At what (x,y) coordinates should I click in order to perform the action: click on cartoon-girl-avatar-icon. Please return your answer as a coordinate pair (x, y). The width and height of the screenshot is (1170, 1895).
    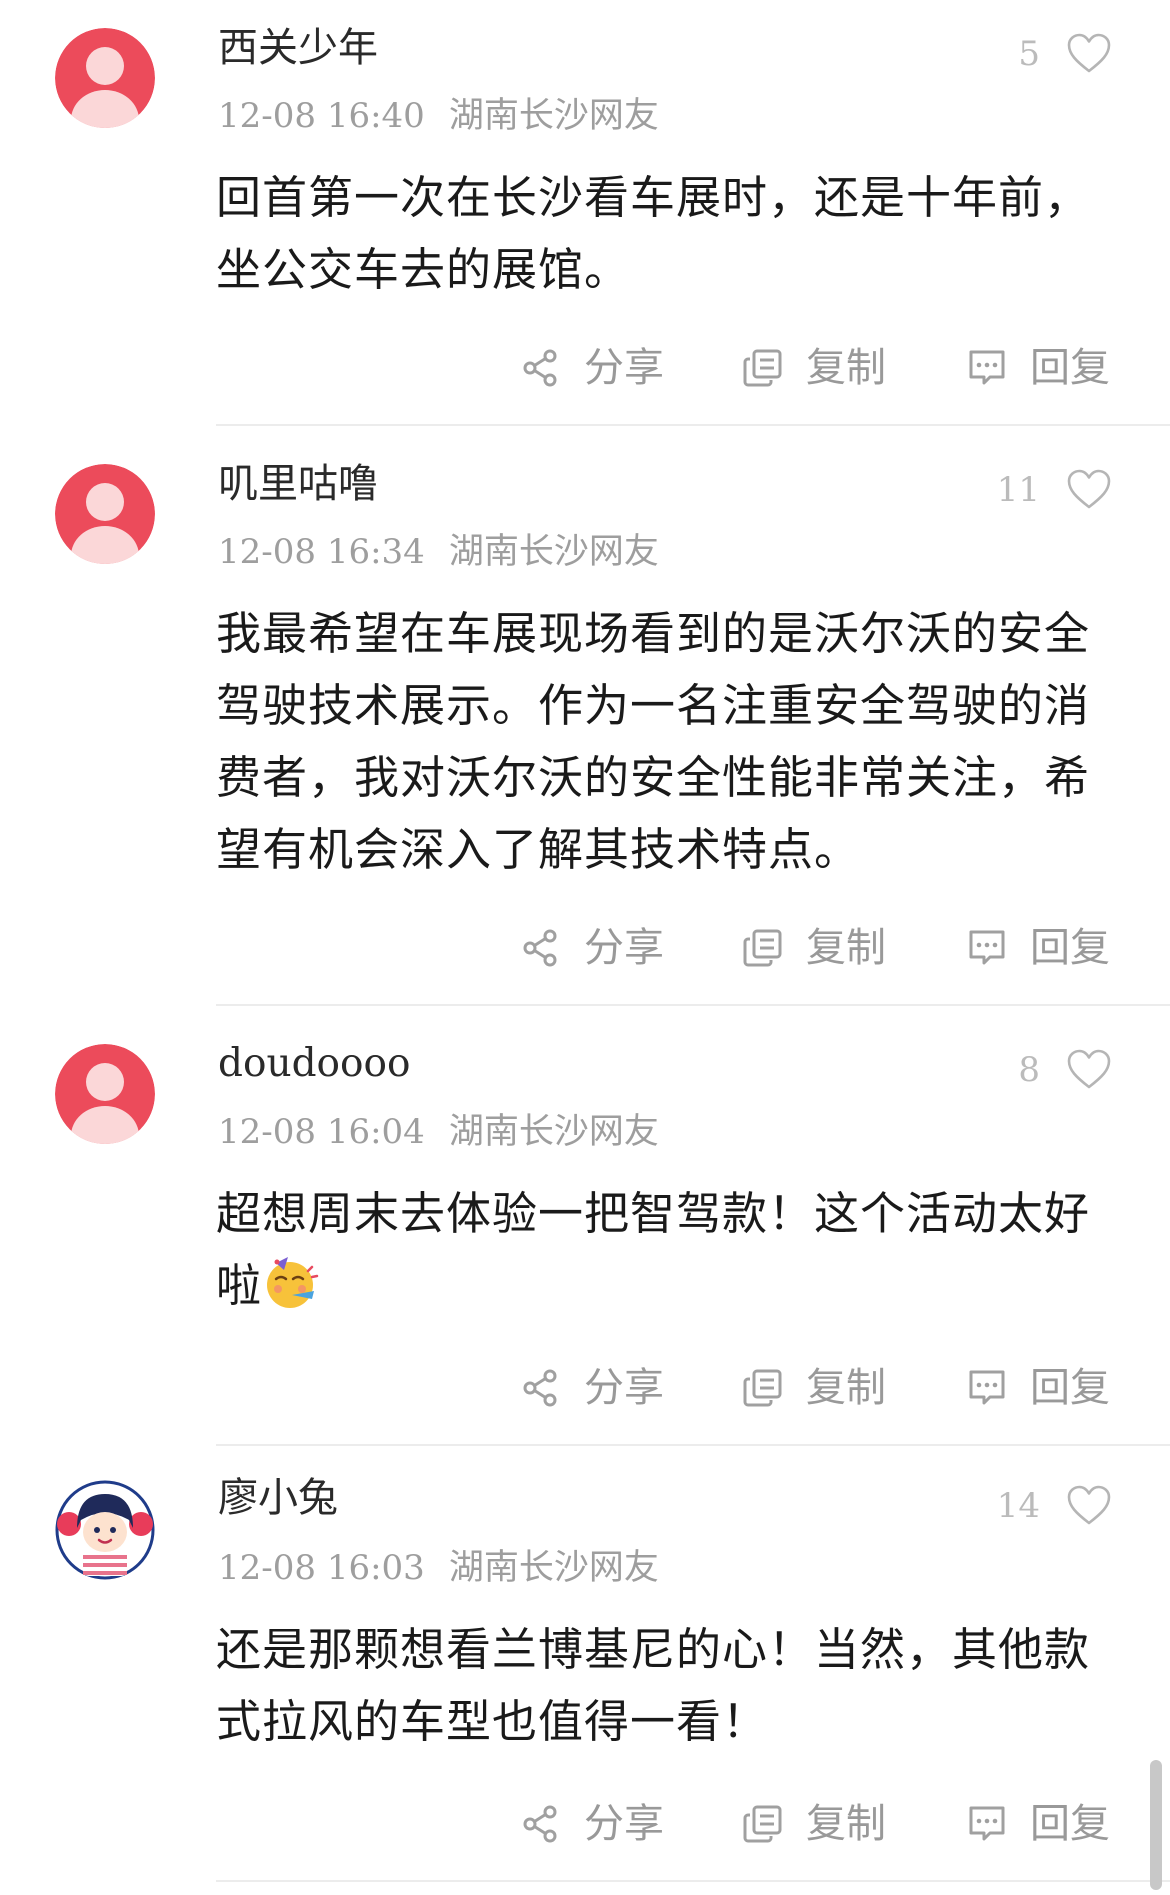
    Looking at the image, I should click on (105, 1530).